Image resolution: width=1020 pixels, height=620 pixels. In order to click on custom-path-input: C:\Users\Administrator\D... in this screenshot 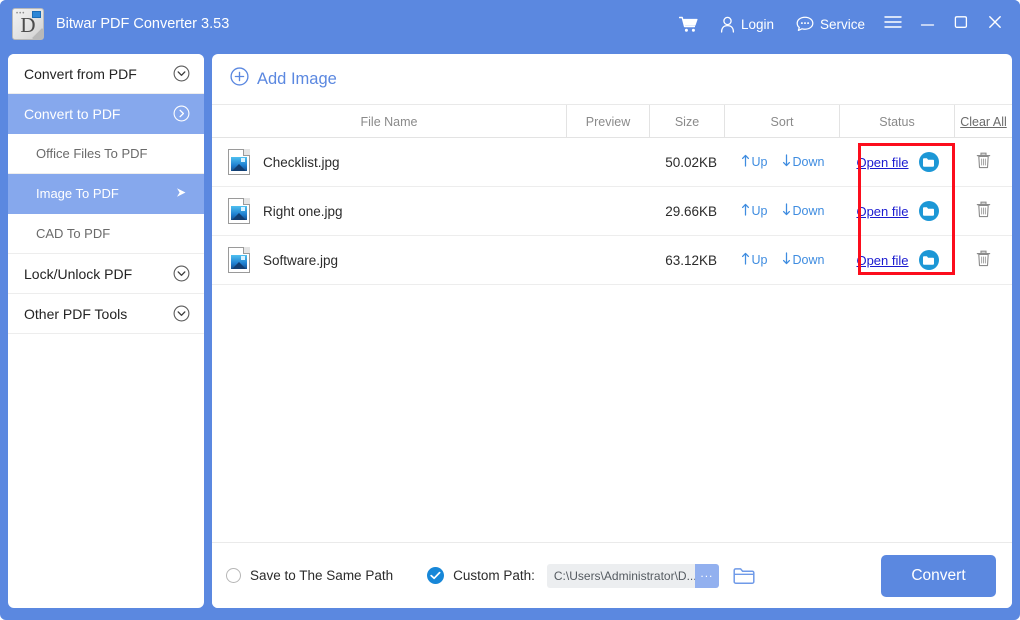, I will do `click(620, 575)`.